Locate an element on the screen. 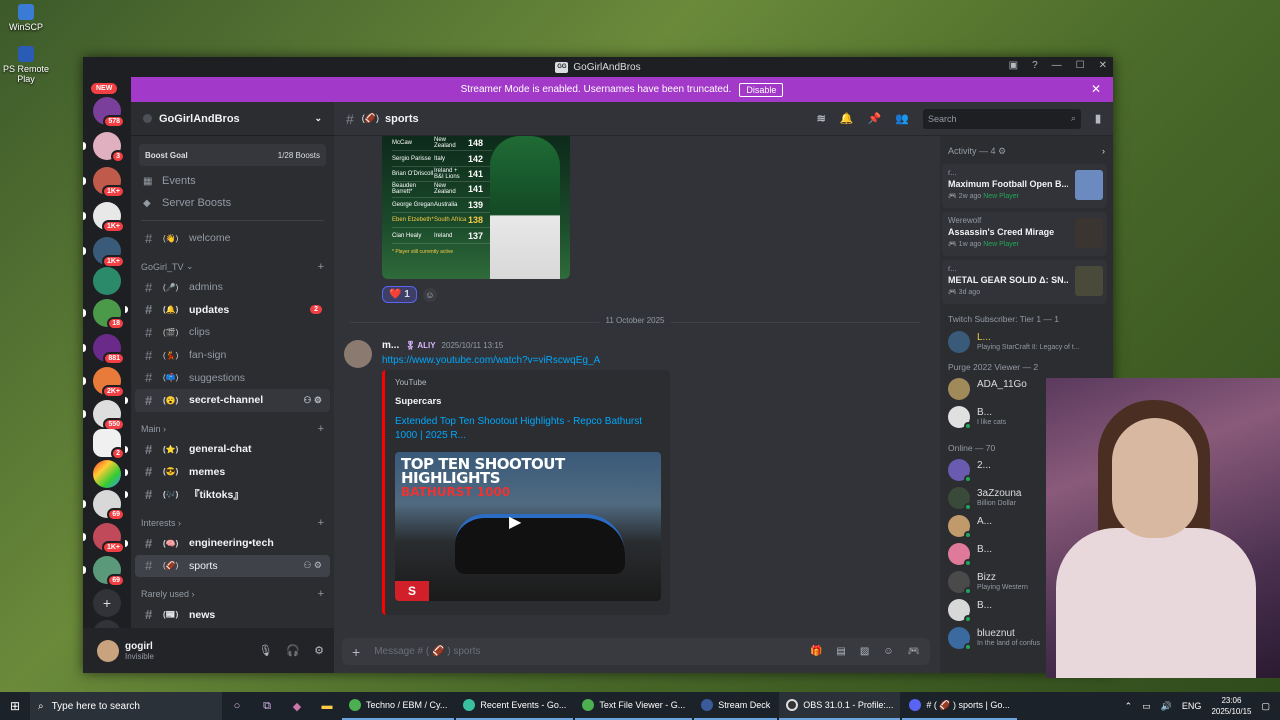 The height and width of the screenshot is (720, 1280). language-indicator: ENG is located at coordinates (1192, 706).